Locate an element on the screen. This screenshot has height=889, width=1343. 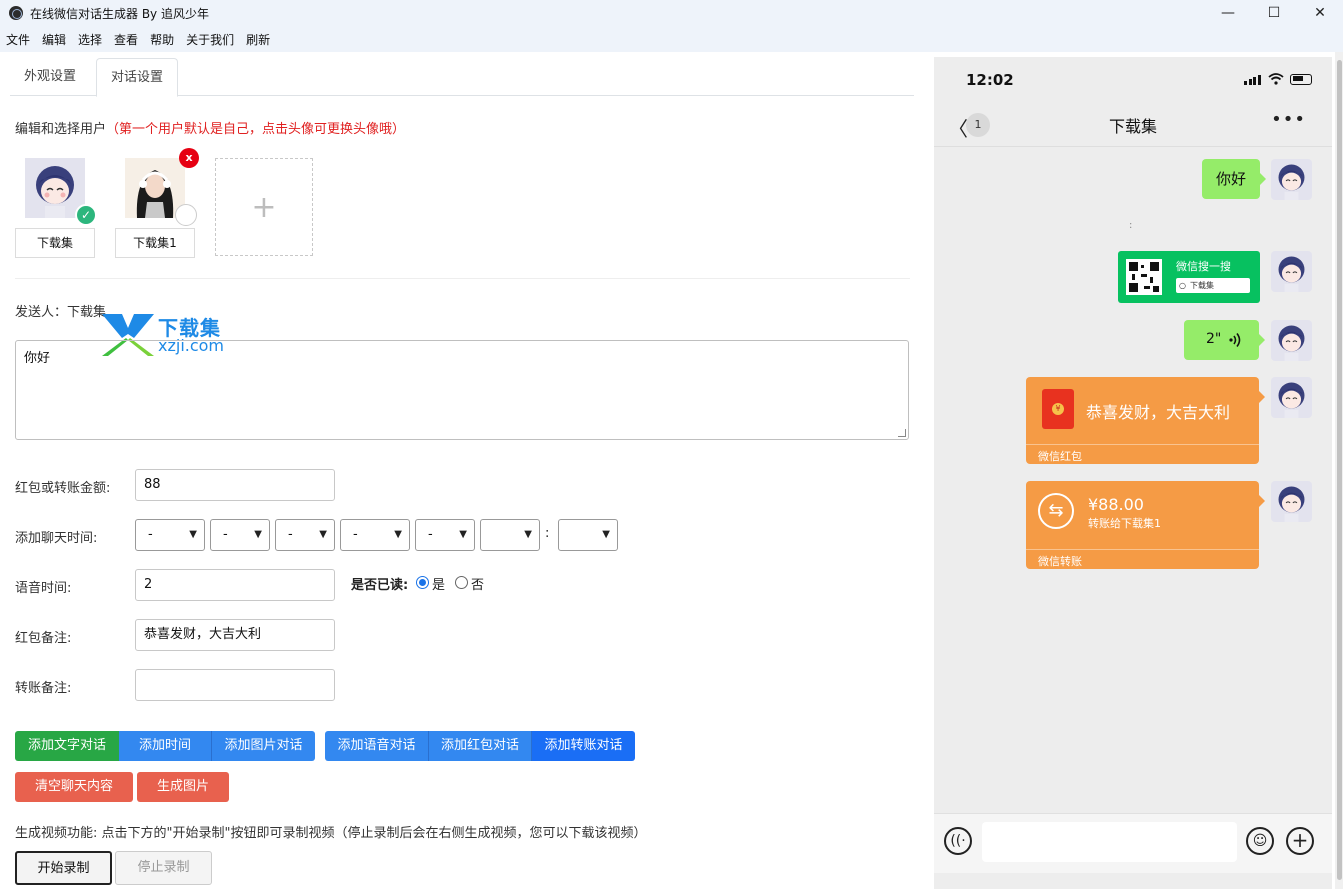
add-time-button: 添加时间 is located at coordinates (165, 746).